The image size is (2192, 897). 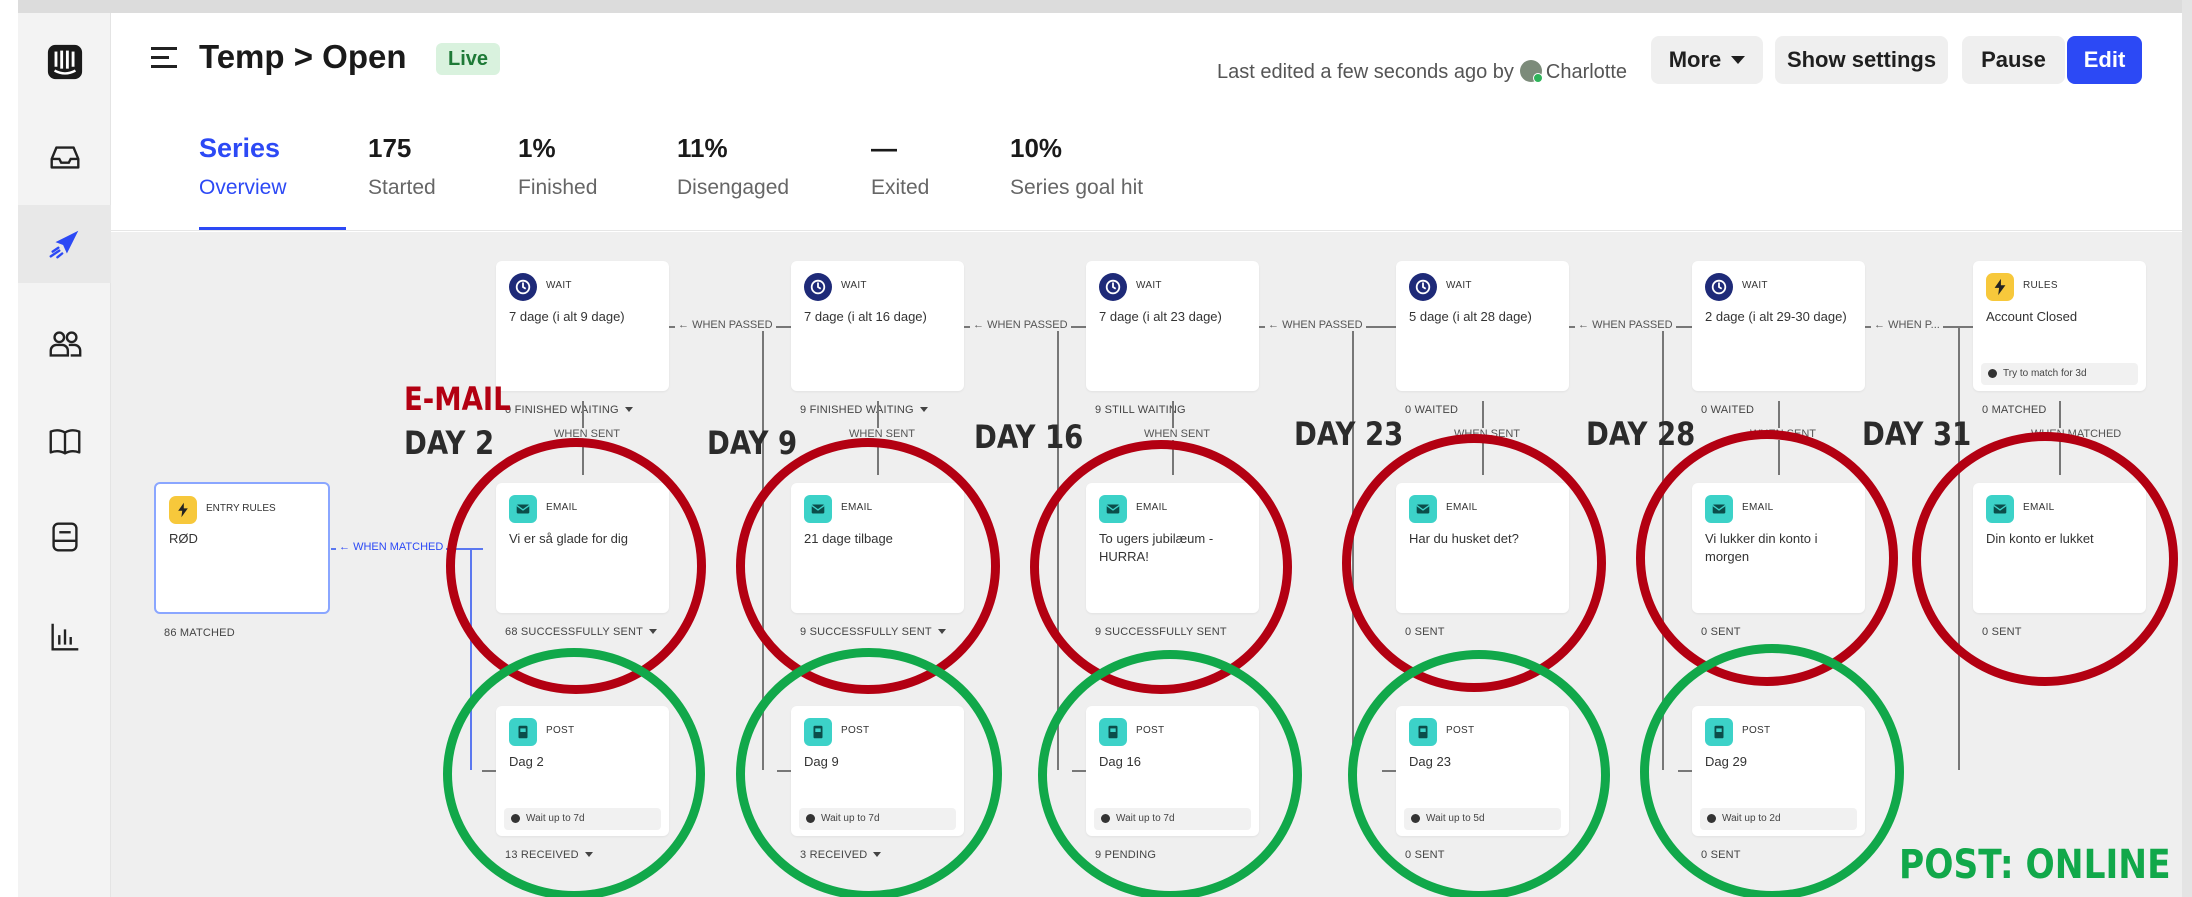 I want to click on wait-card-1: Wait 7 dage (i alt 9 dage), so click(x=582, y=326).